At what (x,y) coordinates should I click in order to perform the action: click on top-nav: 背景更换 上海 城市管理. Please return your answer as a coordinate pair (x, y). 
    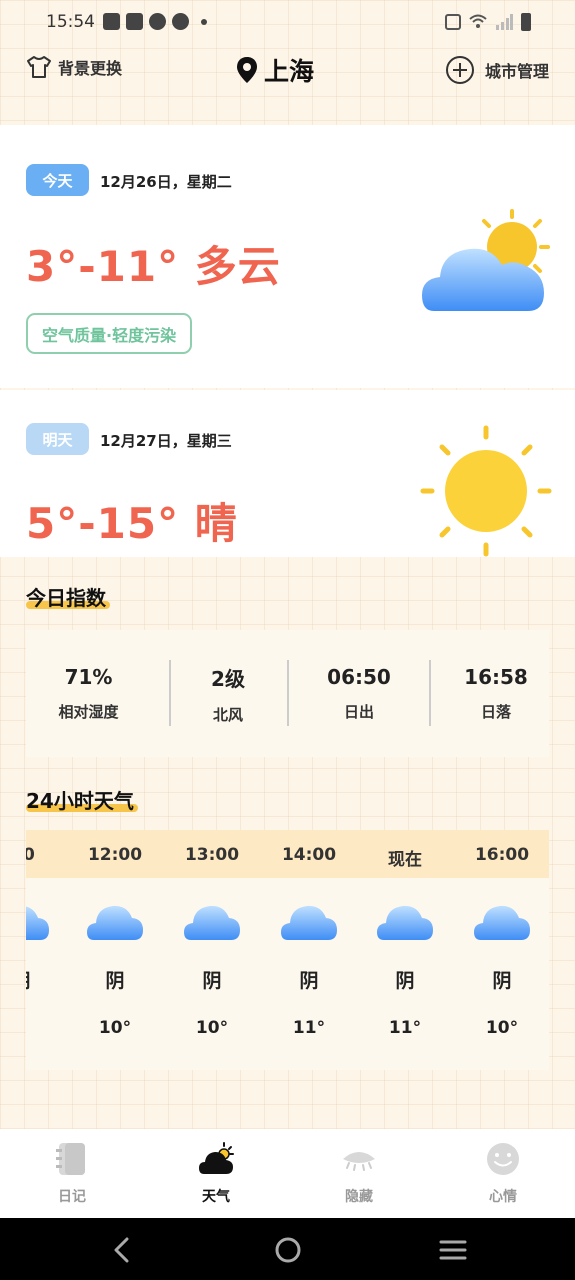
    Looking at the image, I should click on (287, 70).